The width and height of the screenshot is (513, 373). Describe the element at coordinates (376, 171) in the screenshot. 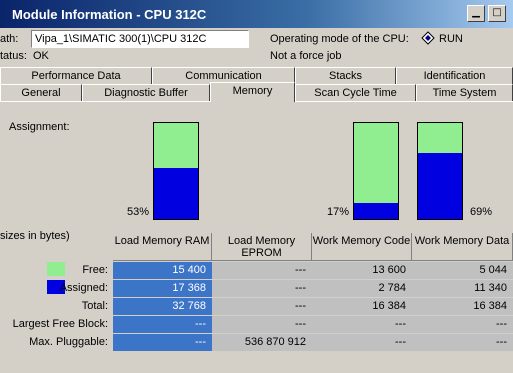

I see `bar-work-memory-code` at that location.